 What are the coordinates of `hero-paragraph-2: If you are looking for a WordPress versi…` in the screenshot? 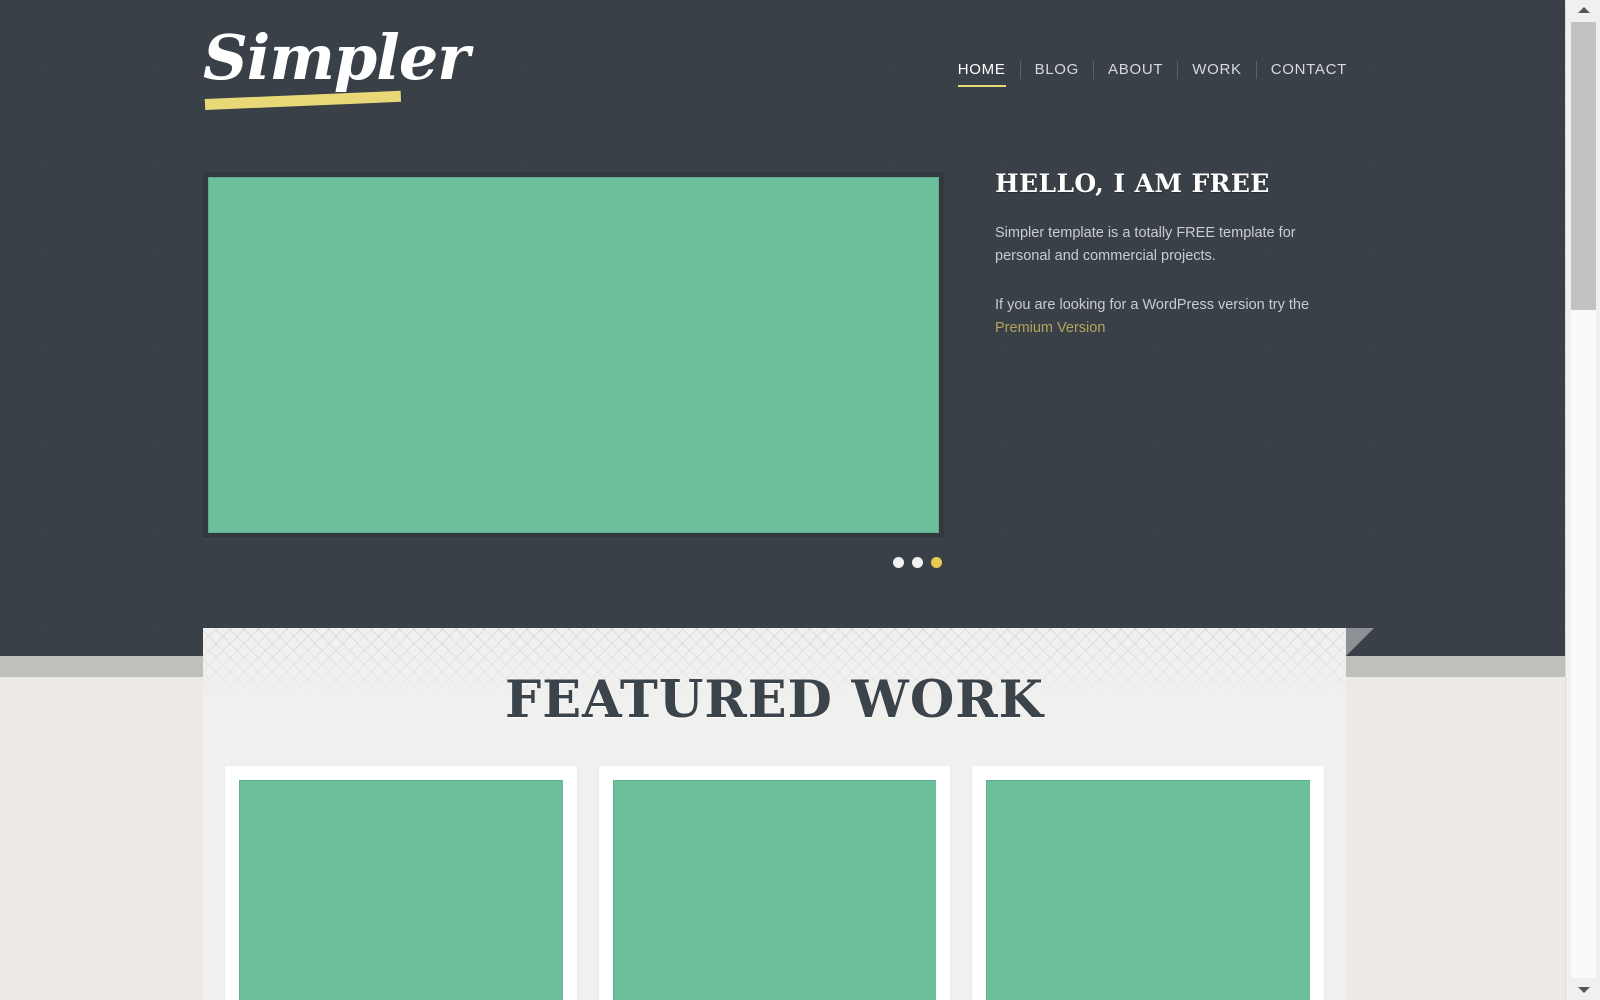 It's located at (1160, 317).